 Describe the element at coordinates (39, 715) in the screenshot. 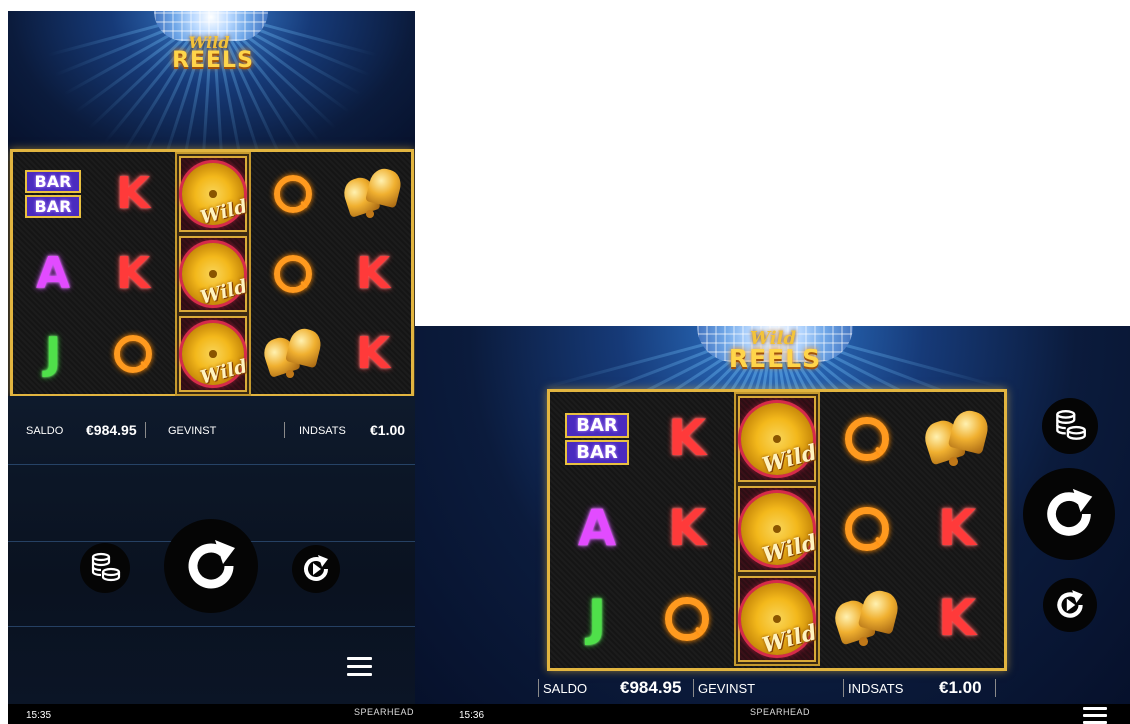

I see `clock: 15:35` at that location.